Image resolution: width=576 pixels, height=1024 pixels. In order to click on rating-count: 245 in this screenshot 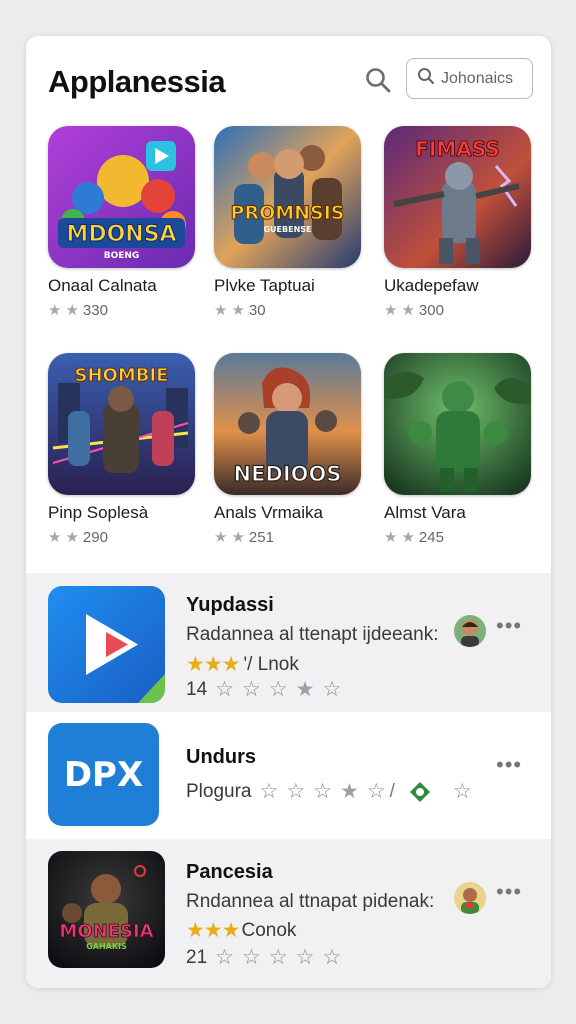, I will do `click(431, 537)`.